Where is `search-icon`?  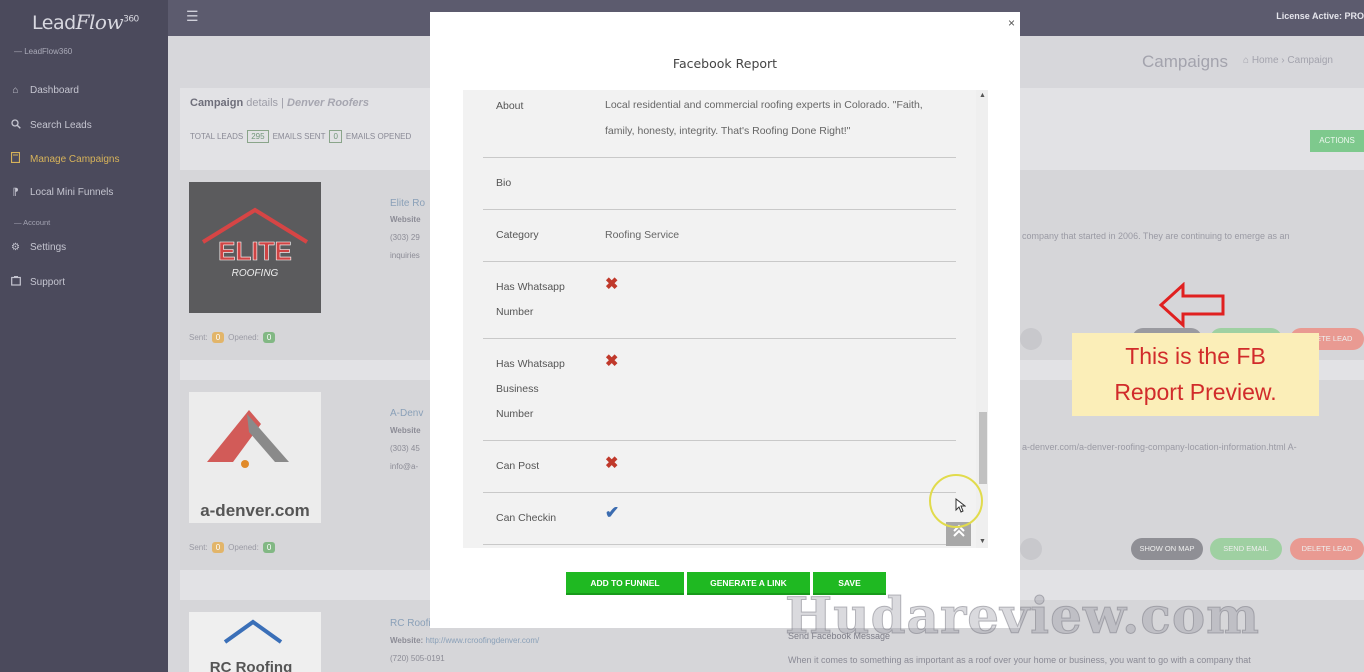 search-icon is located at coordinates (15, 125).